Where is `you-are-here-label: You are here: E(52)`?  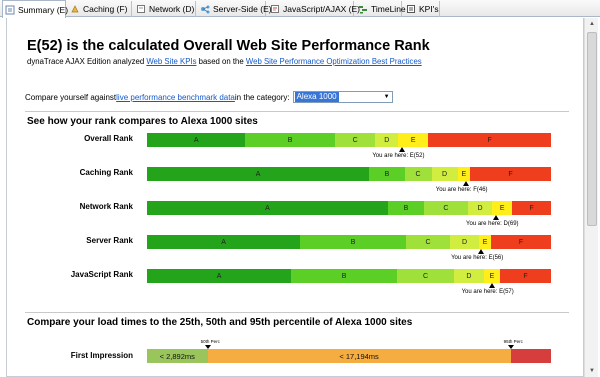
you-are-here-label: You are here: E(52) is located at coordinates (398, 156).